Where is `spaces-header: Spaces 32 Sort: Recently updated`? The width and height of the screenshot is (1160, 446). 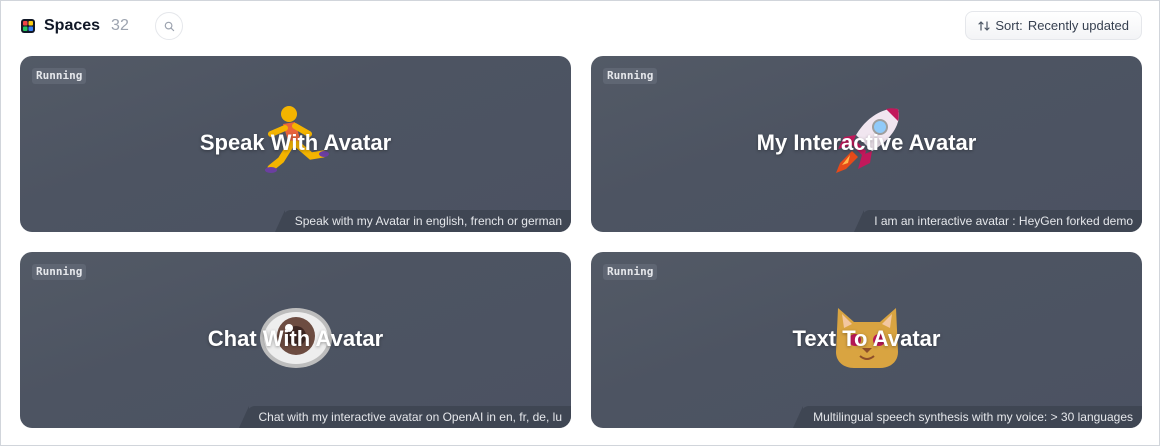 spaces-header: Spaces 32 Sort: Recently updated is located at coordinates (581, 26).